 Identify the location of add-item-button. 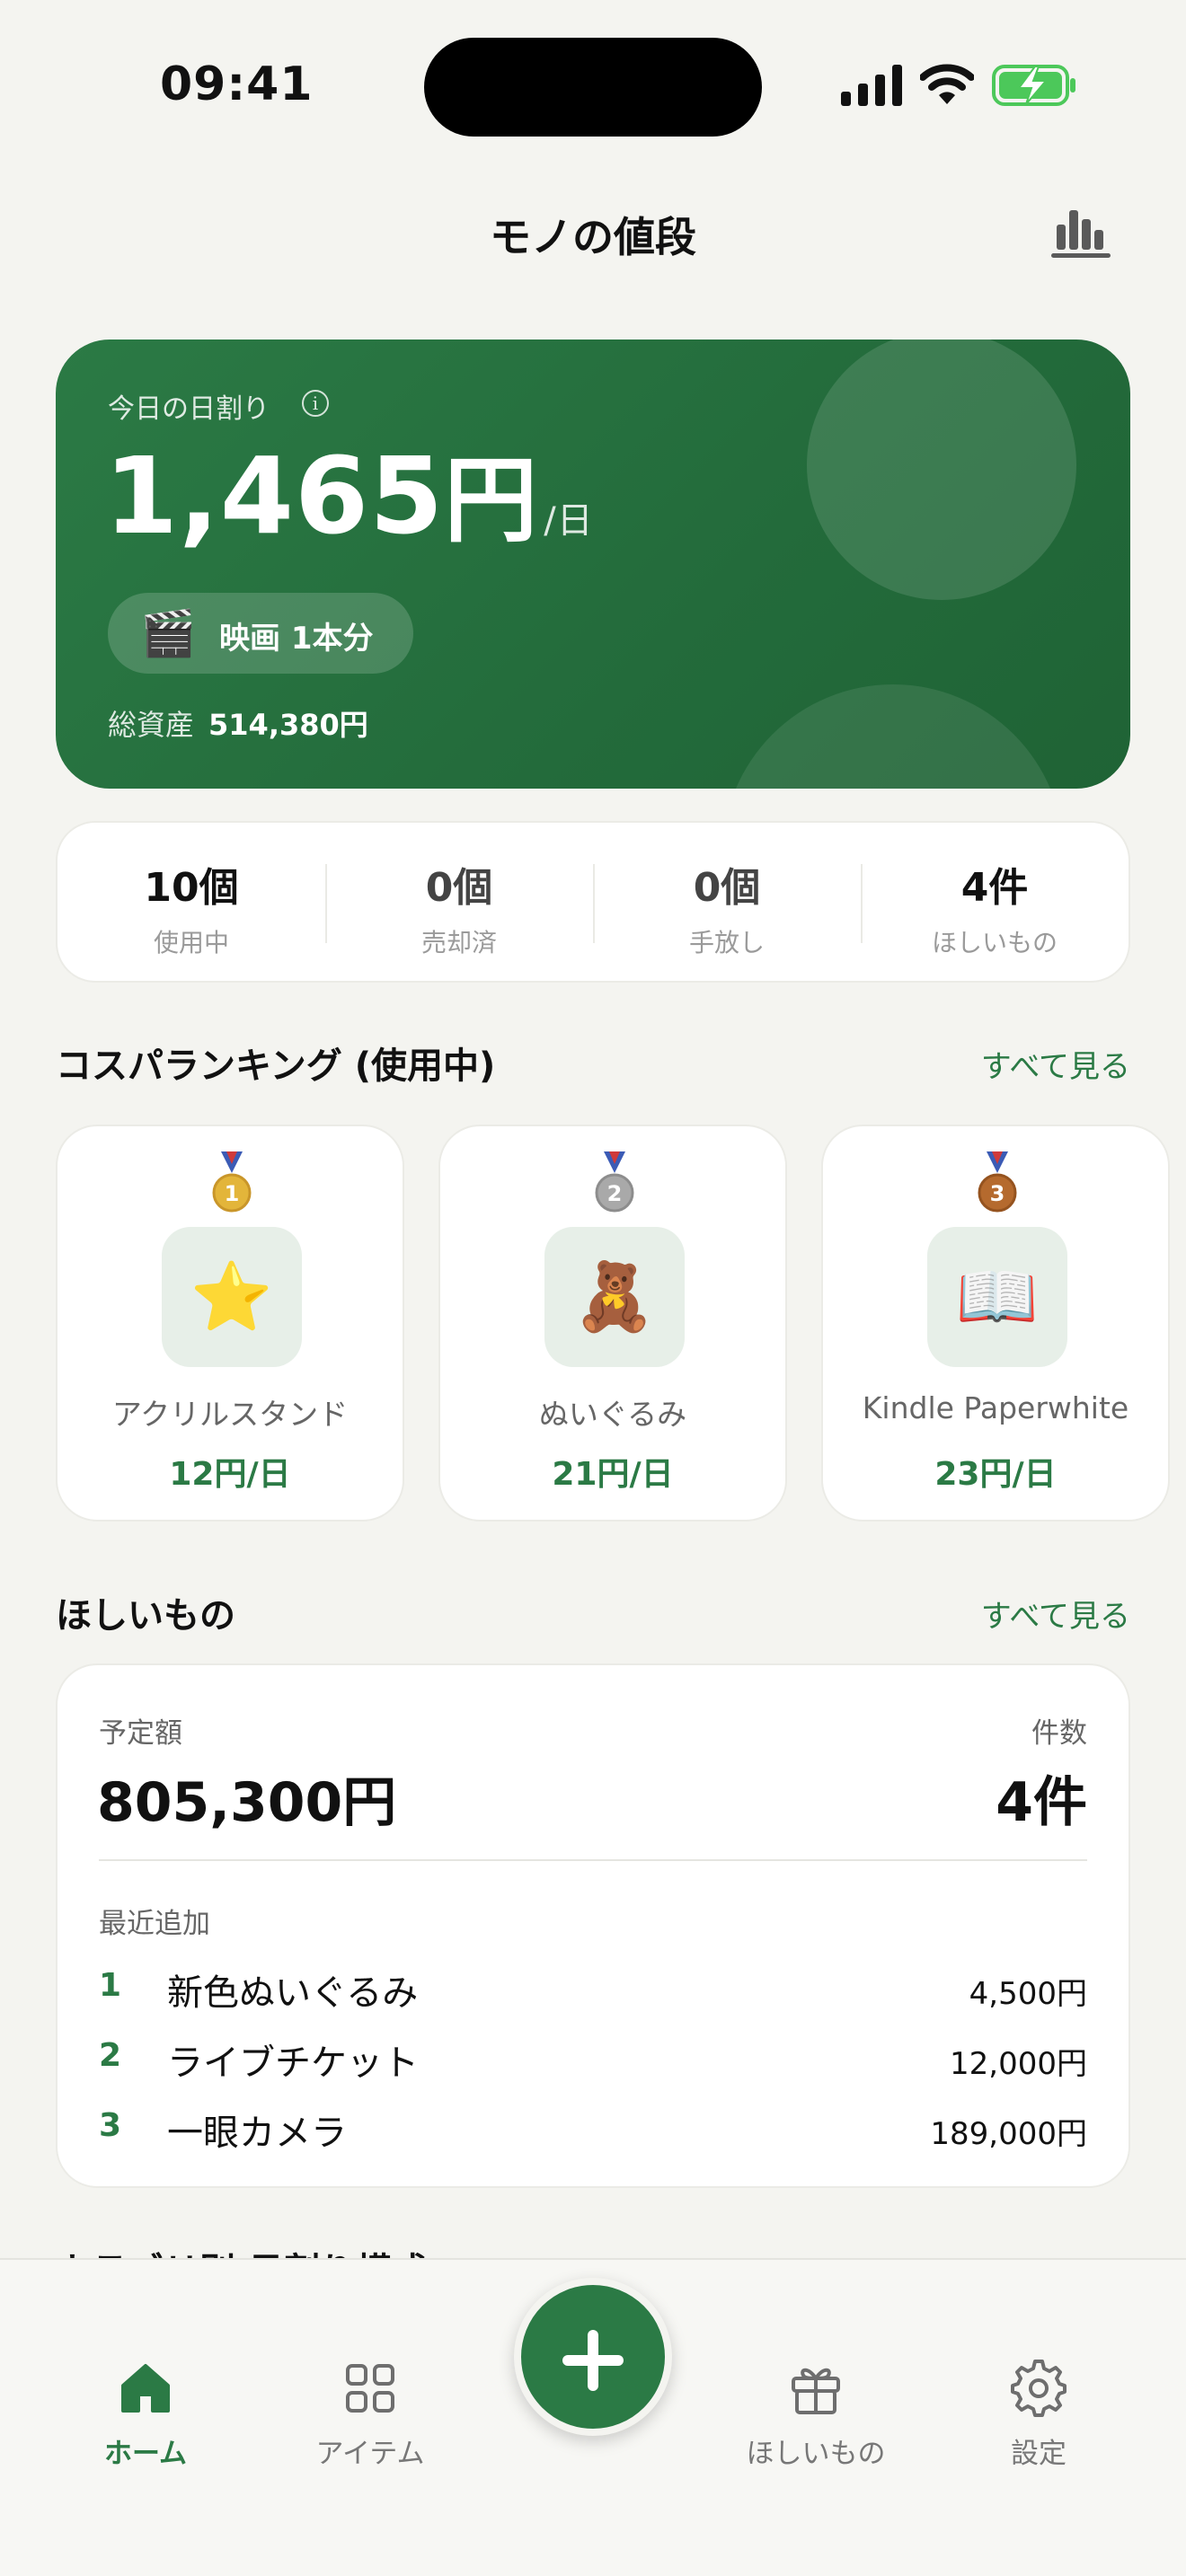
(593, 2357).